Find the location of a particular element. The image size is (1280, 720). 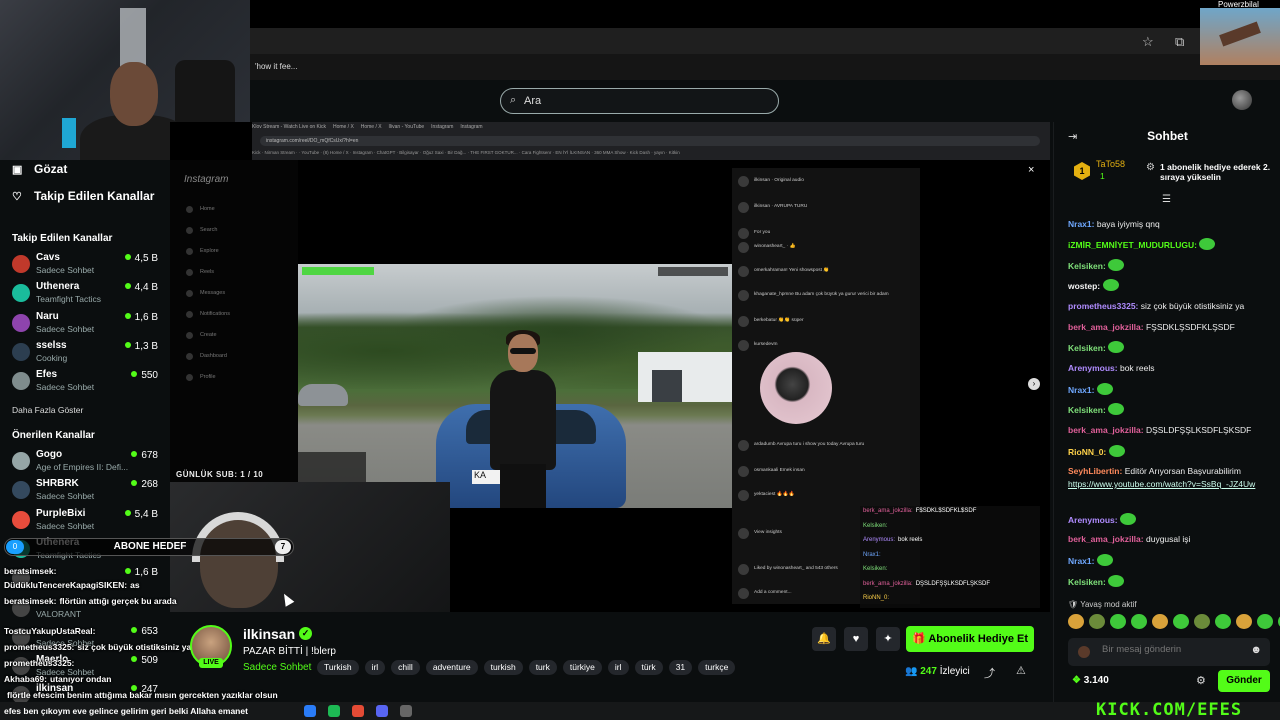

streamer-name: ilkinsan is located at coordinates (269, 634).